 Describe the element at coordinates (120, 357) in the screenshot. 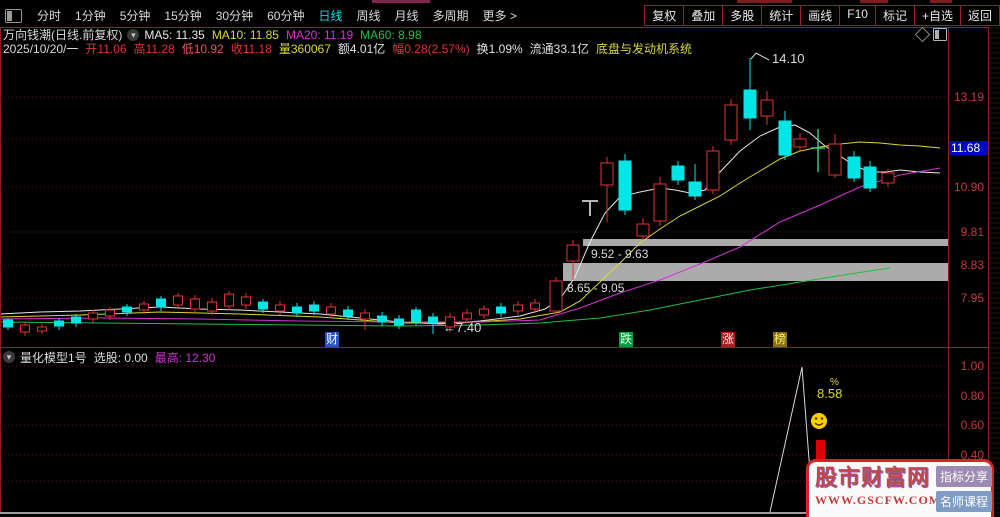

I see `indicator-field: 选股: 0.00` at that location.